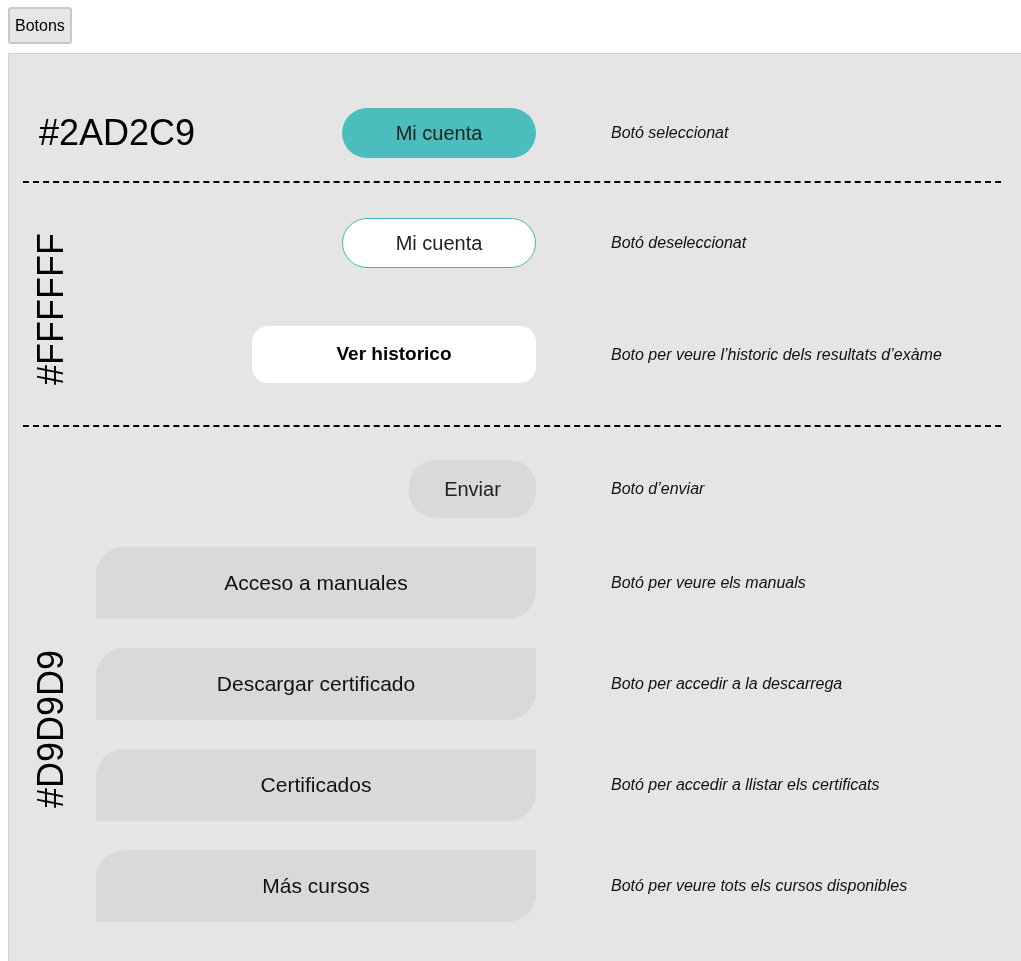  I want to click on button-description: Boto d’enviar, so click(658, 489).